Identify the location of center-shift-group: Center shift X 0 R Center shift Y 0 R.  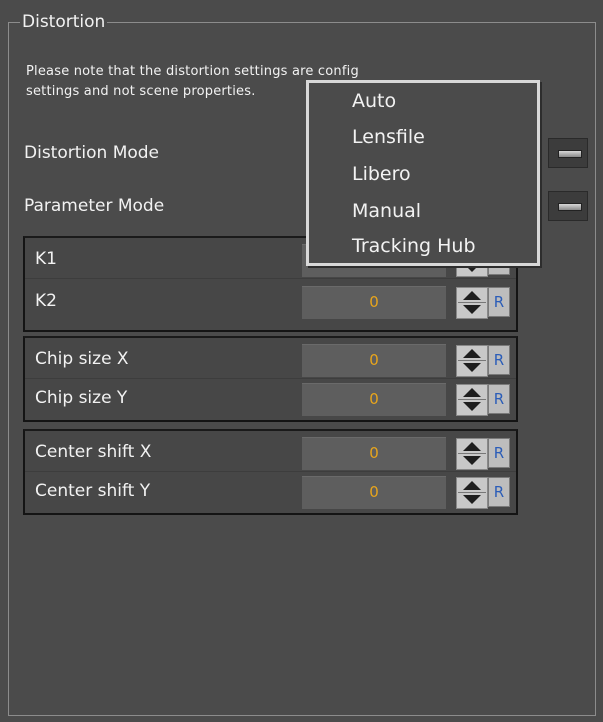
(270, 472).